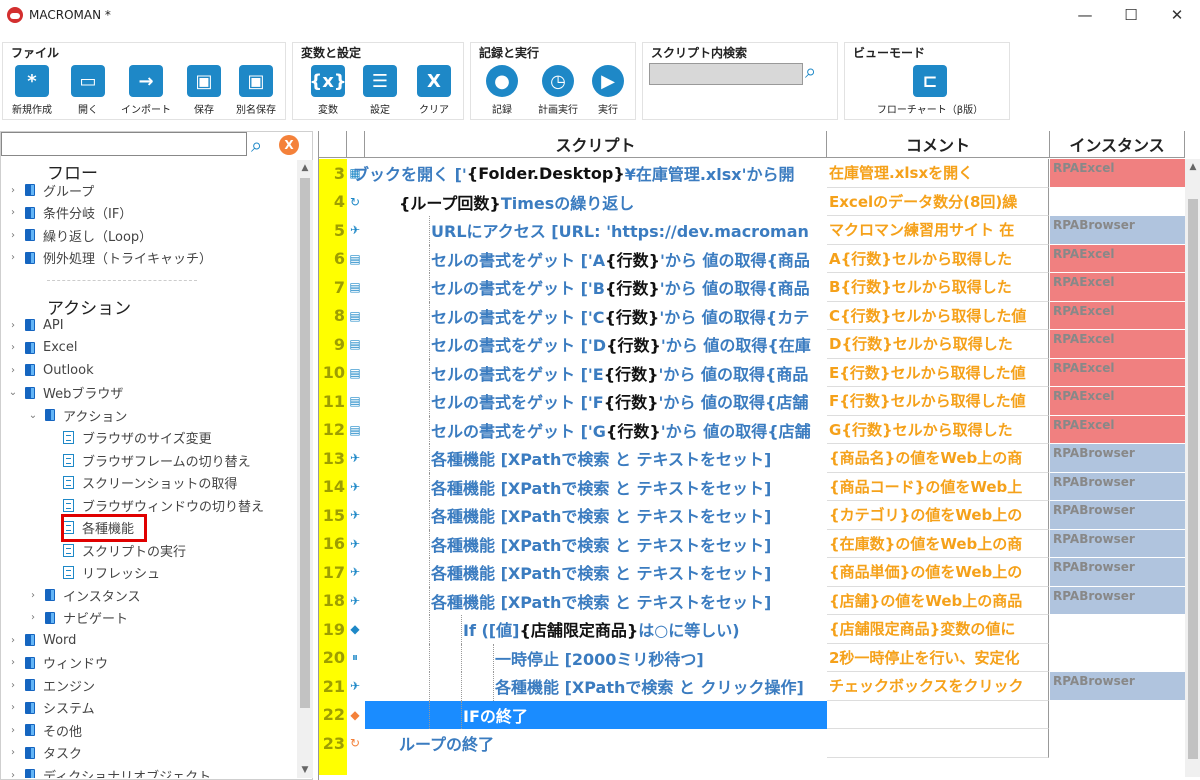  I want to click on script-text: セルの書式をゲット ['E {行数} 'から 値の取得{商品, so click(629, 373).